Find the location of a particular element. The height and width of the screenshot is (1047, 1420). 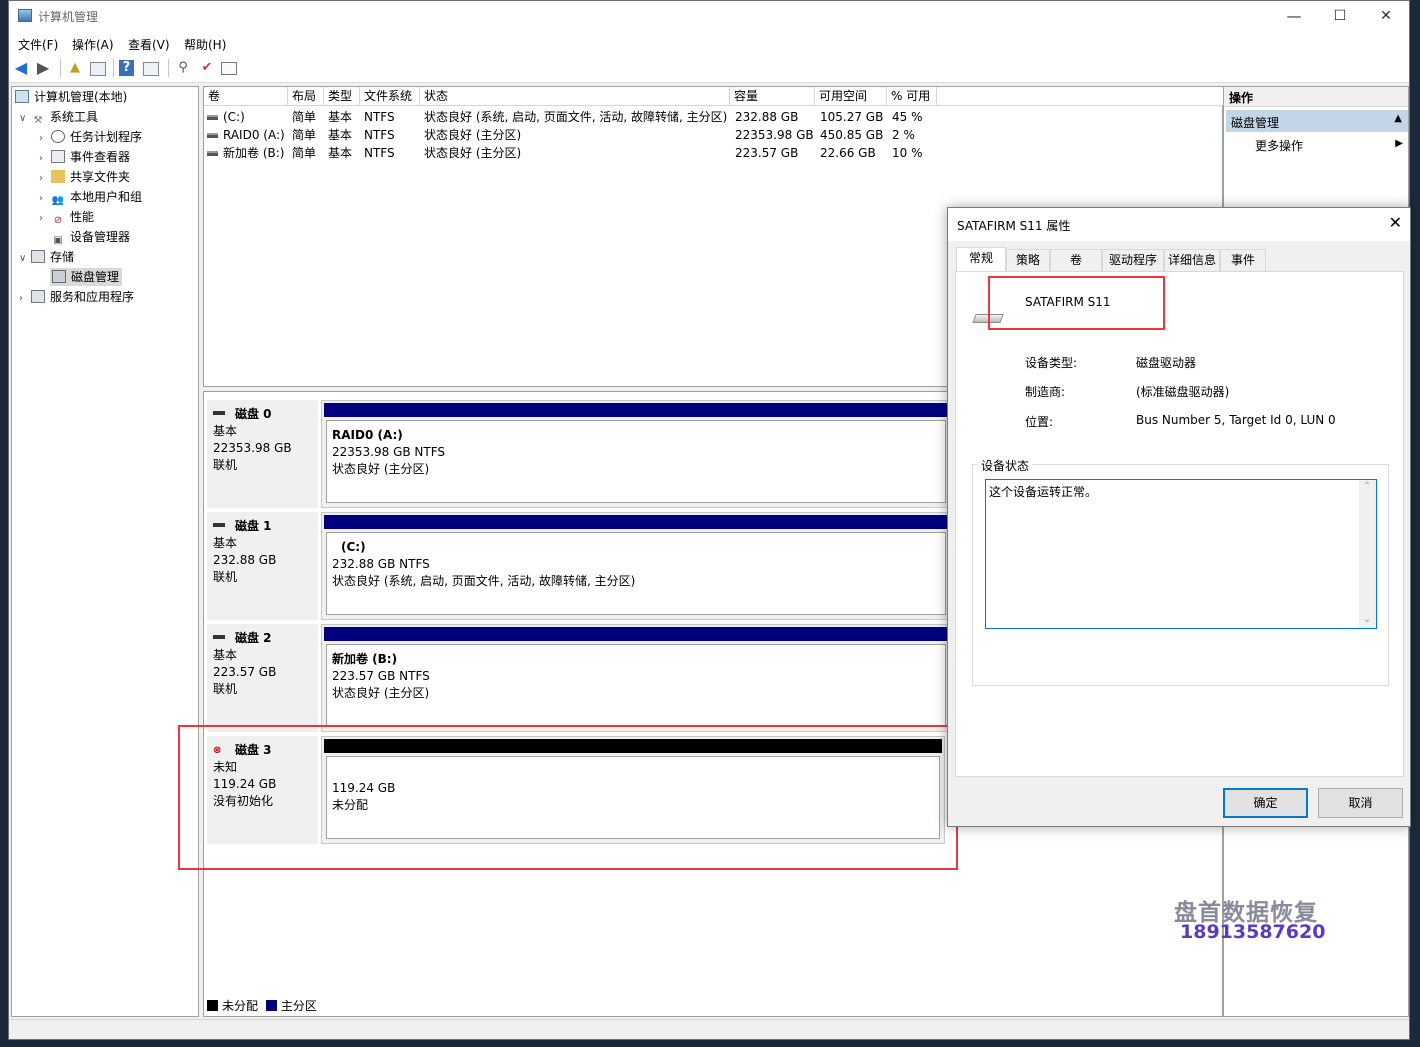

tab-details: 详细信息 is located at coordinates (1192, 260).